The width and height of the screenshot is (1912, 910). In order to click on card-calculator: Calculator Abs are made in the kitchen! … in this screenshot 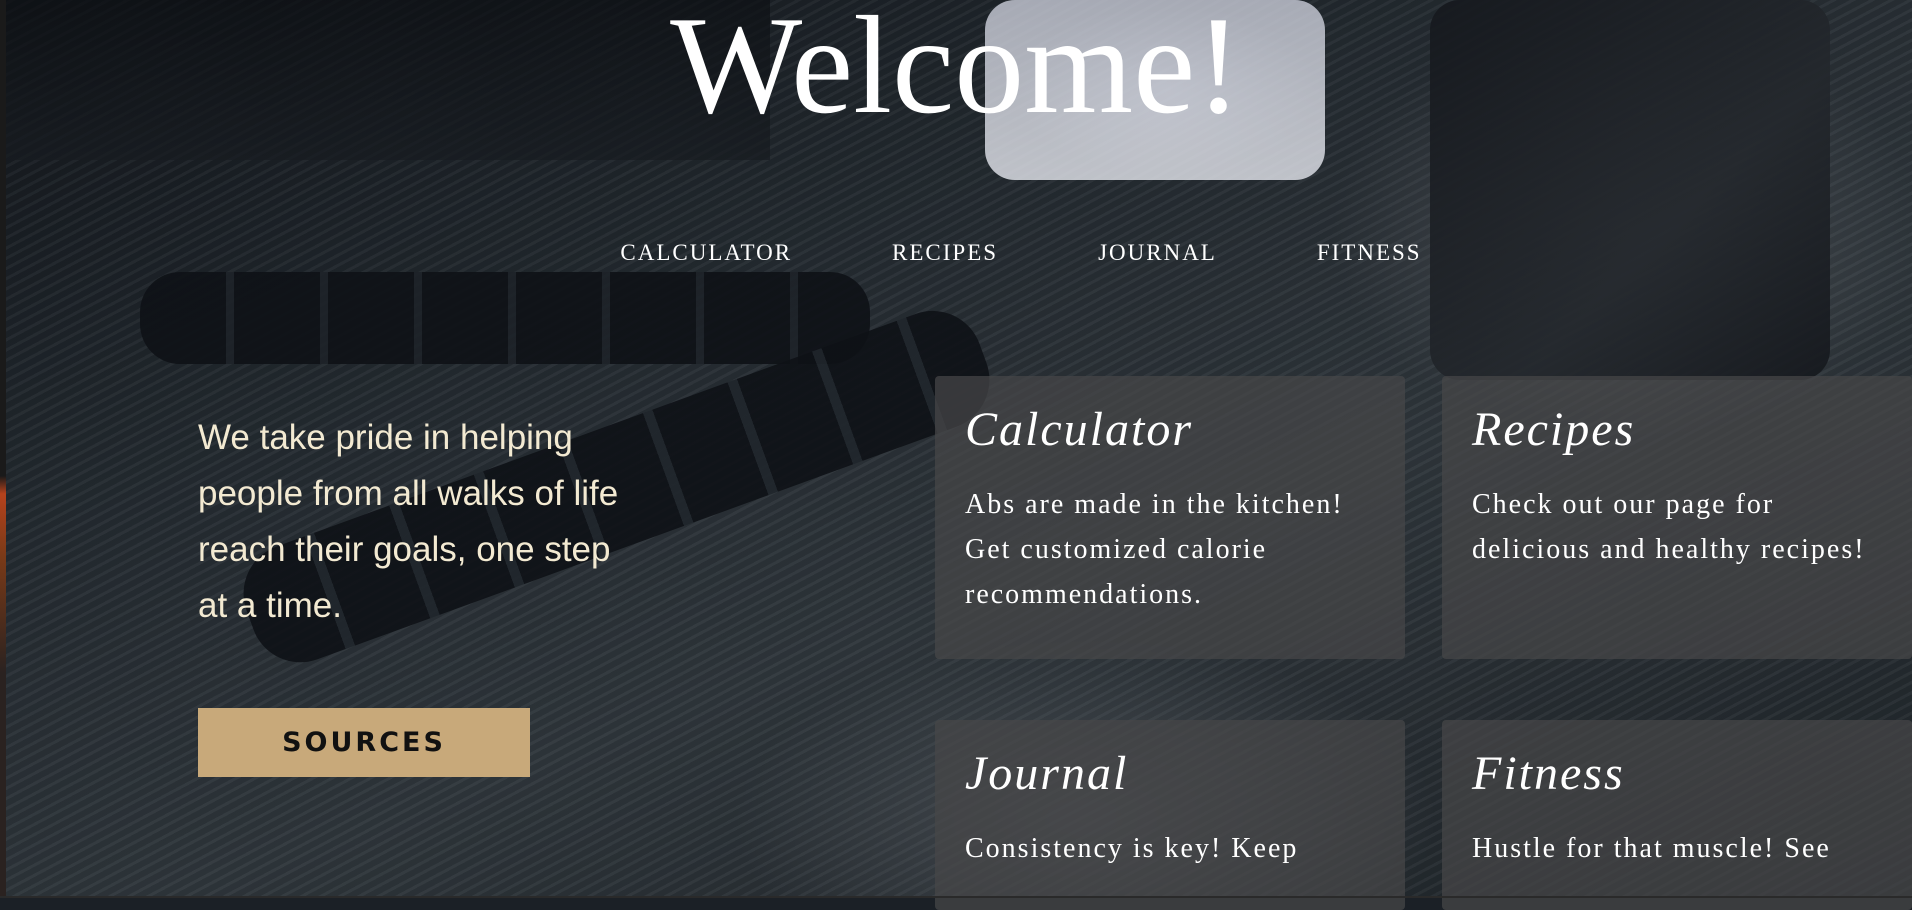, I will do `click(1170, 517)`.